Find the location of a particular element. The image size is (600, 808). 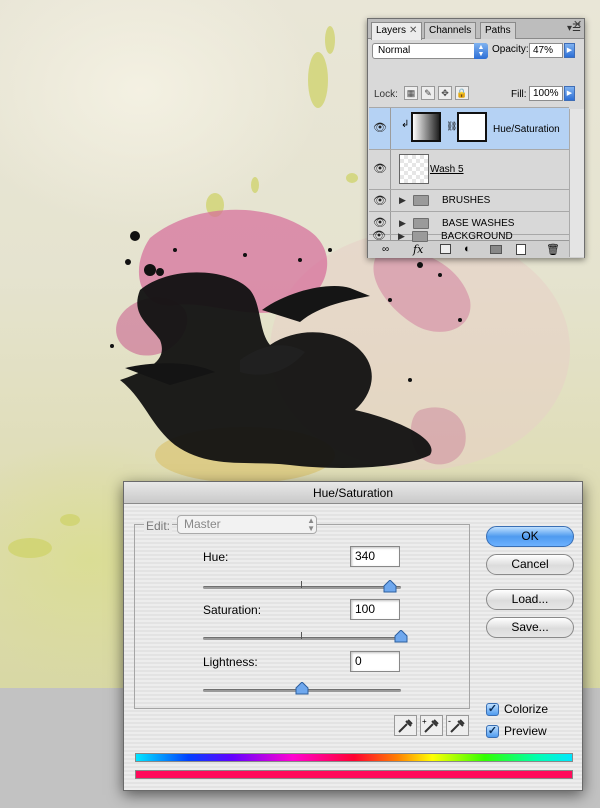

panel-close-icon: ✕ is located at coordinates (577, 24).